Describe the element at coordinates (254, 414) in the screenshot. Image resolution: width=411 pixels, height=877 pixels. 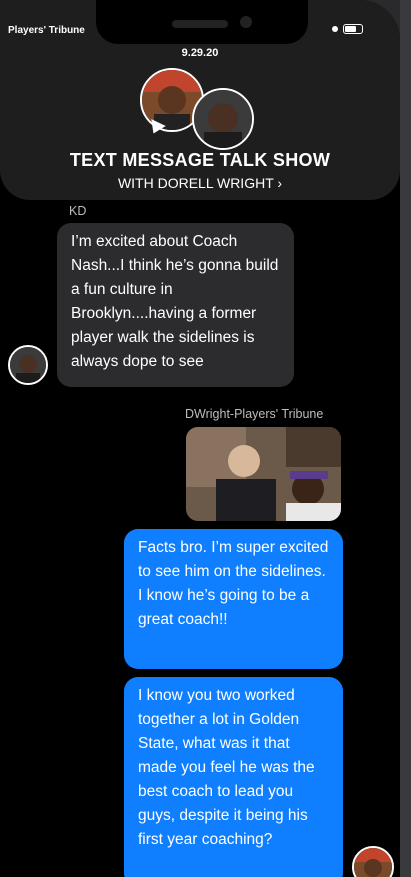
I see `sender-name: DWright-Players' Tribune` at that location.